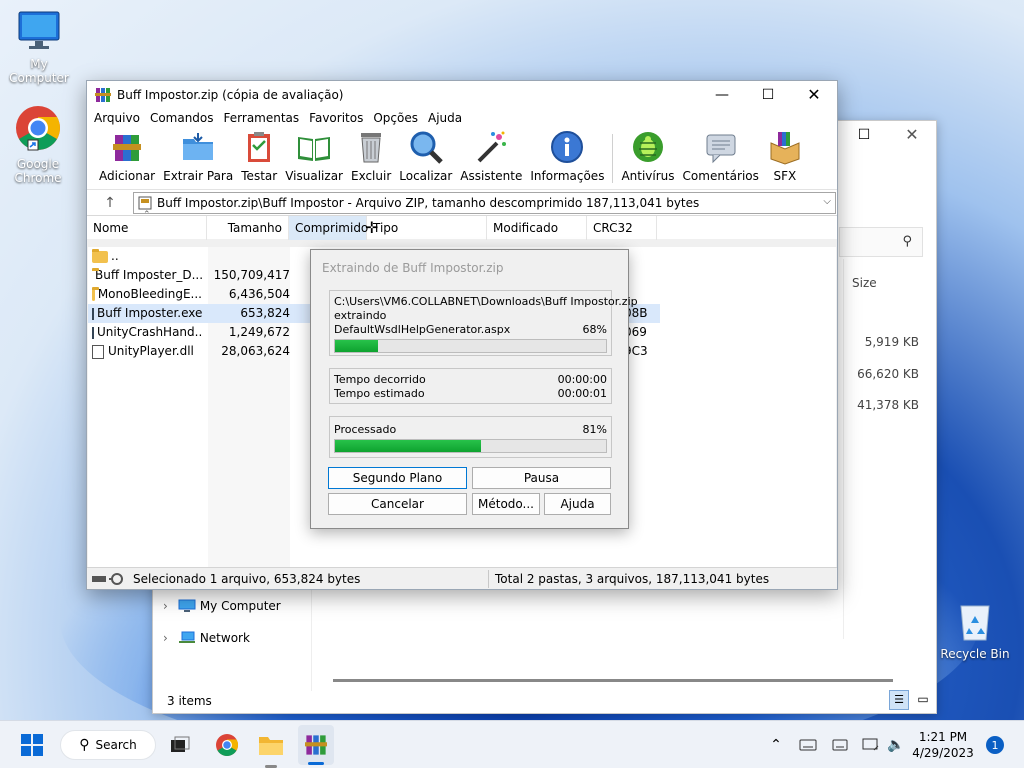  Describe the element at coordinates (427, 227) in the screenshot. I see `column-header-type: Tipo` at that location.